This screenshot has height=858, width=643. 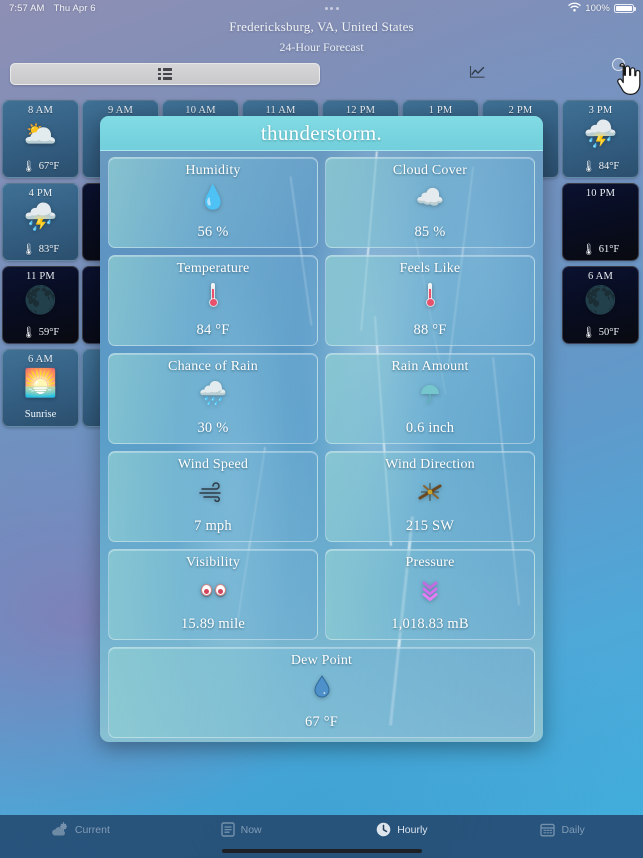 I want to click on detail-card-temperature: Temperature 84 °F, so click(x=213, y=300).